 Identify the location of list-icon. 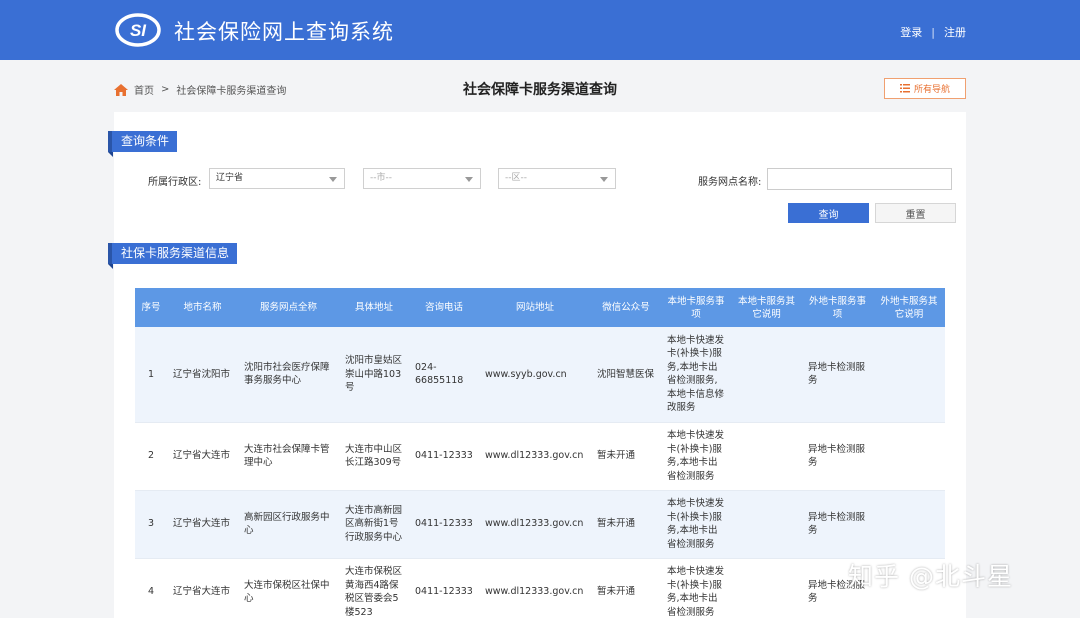
(904, 88).